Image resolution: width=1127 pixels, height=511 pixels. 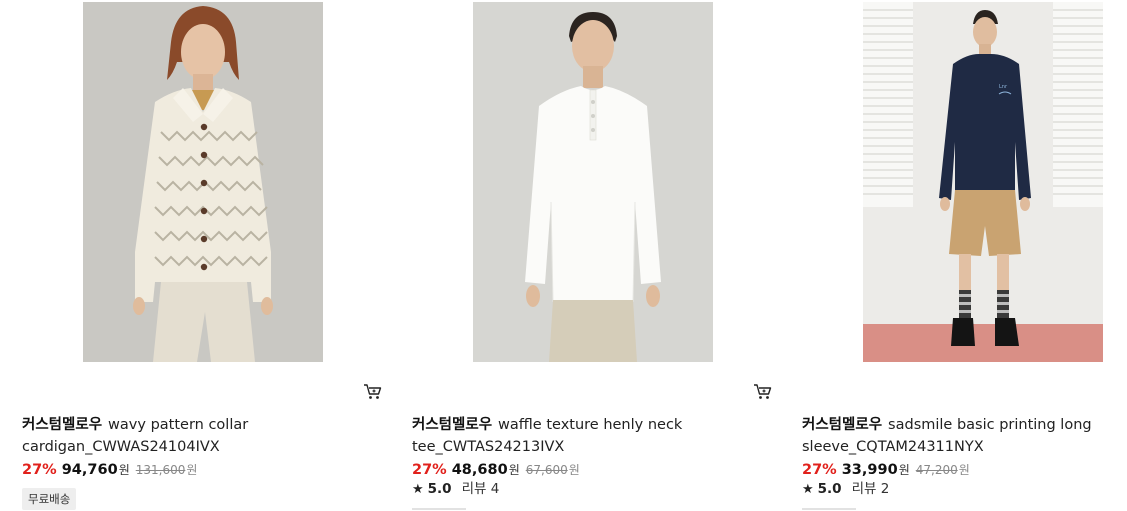 I want to click on free-shipping-badge: 무료배송, so click(x=49, y=499).